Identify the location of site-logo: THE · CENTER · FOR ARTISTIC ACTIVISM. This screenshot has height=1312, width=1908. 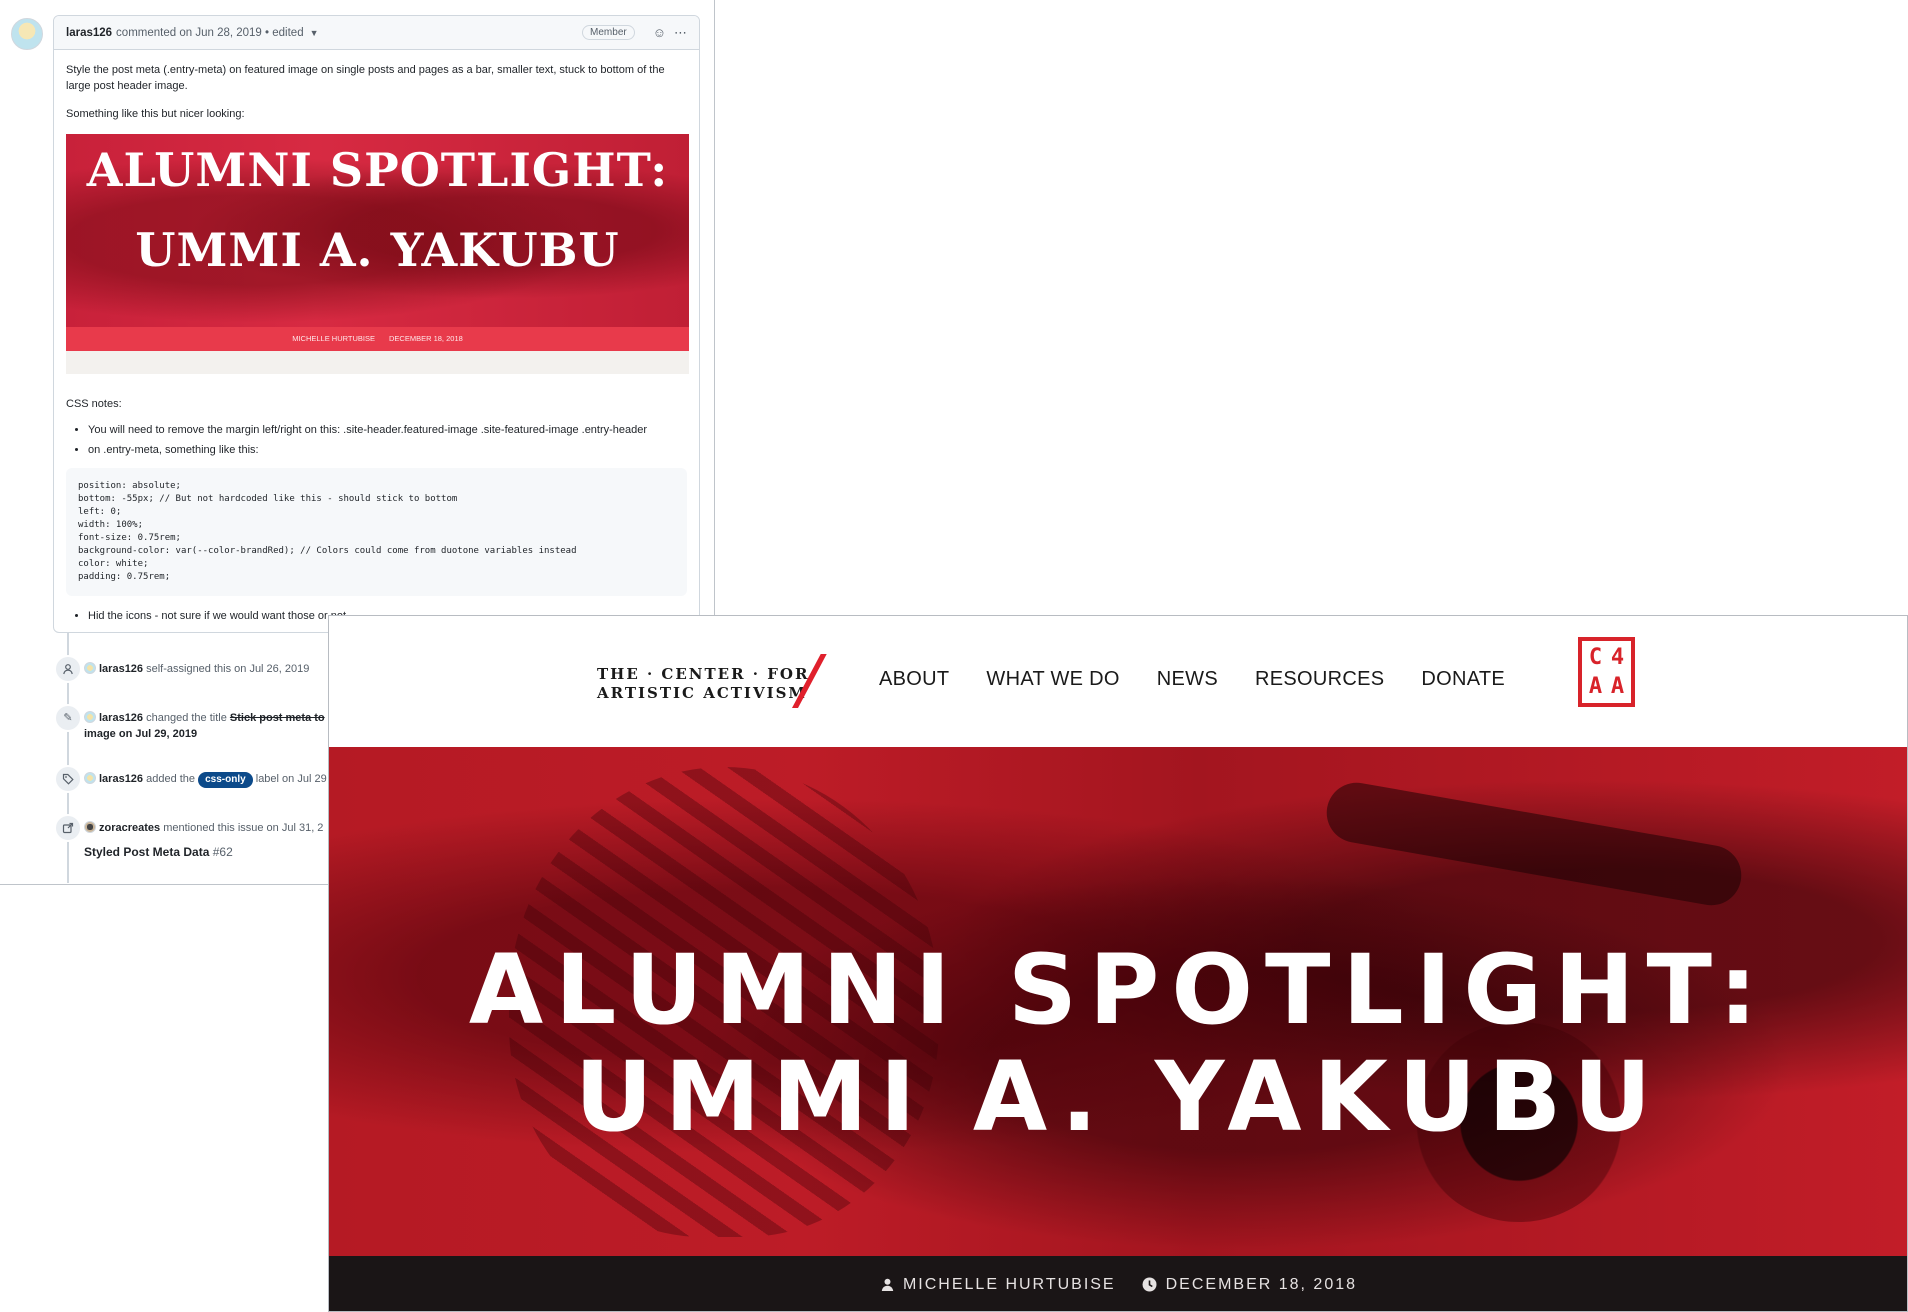
(703, 684).